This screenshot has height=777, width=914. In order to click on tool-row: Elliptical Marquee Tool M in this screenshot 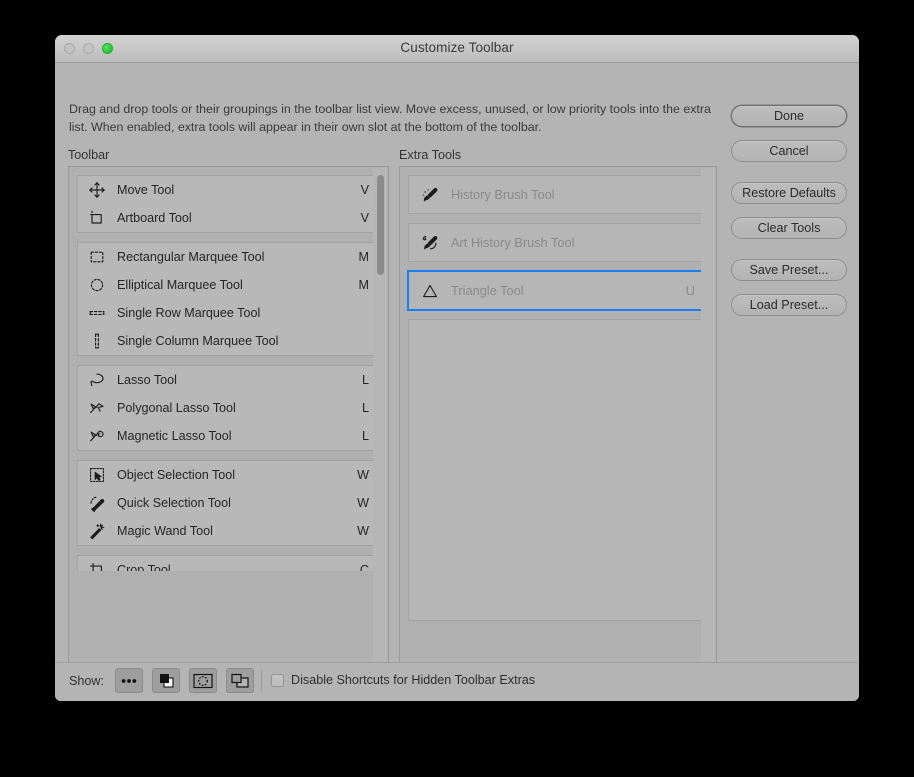, I will do `click(228, 285)`.